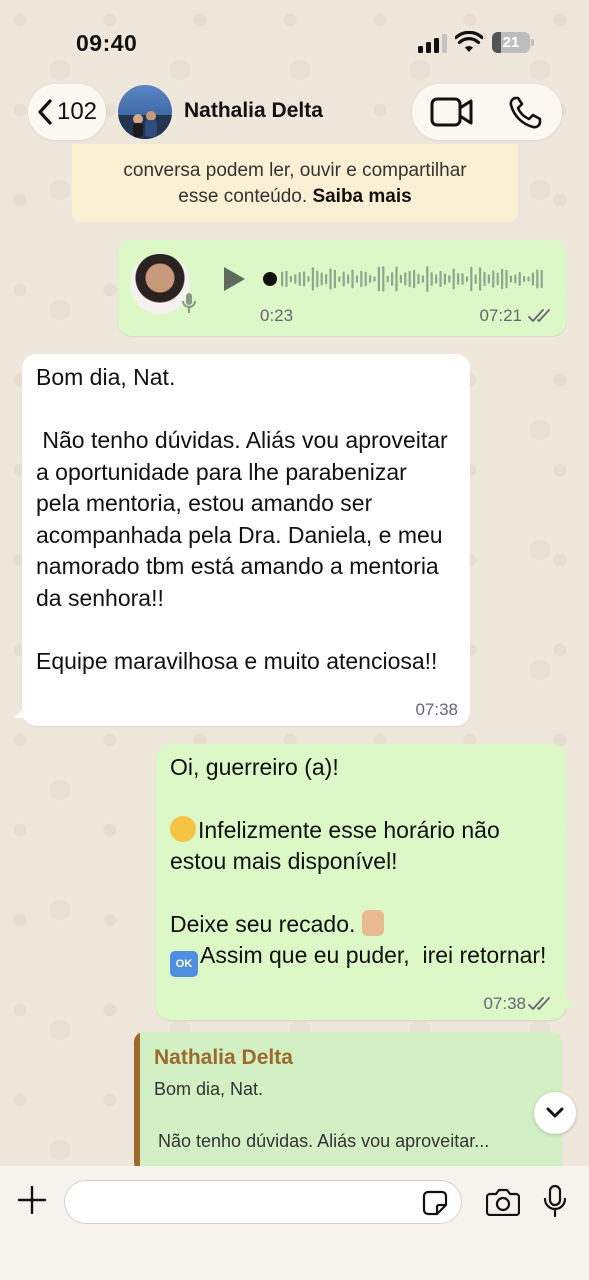  Describe the element at coordinates (145, 125) in the screenshot. I see `avatar-photo` at that location.